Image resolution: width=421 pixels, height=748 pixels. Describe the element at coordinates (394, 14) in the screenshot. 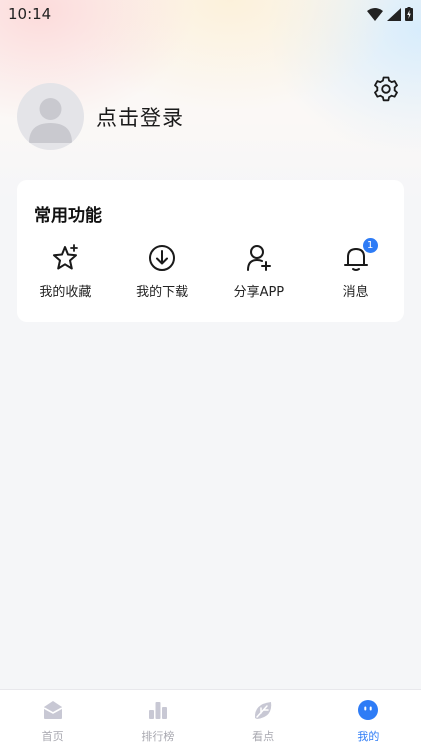

I see `signal-icon` at that location.